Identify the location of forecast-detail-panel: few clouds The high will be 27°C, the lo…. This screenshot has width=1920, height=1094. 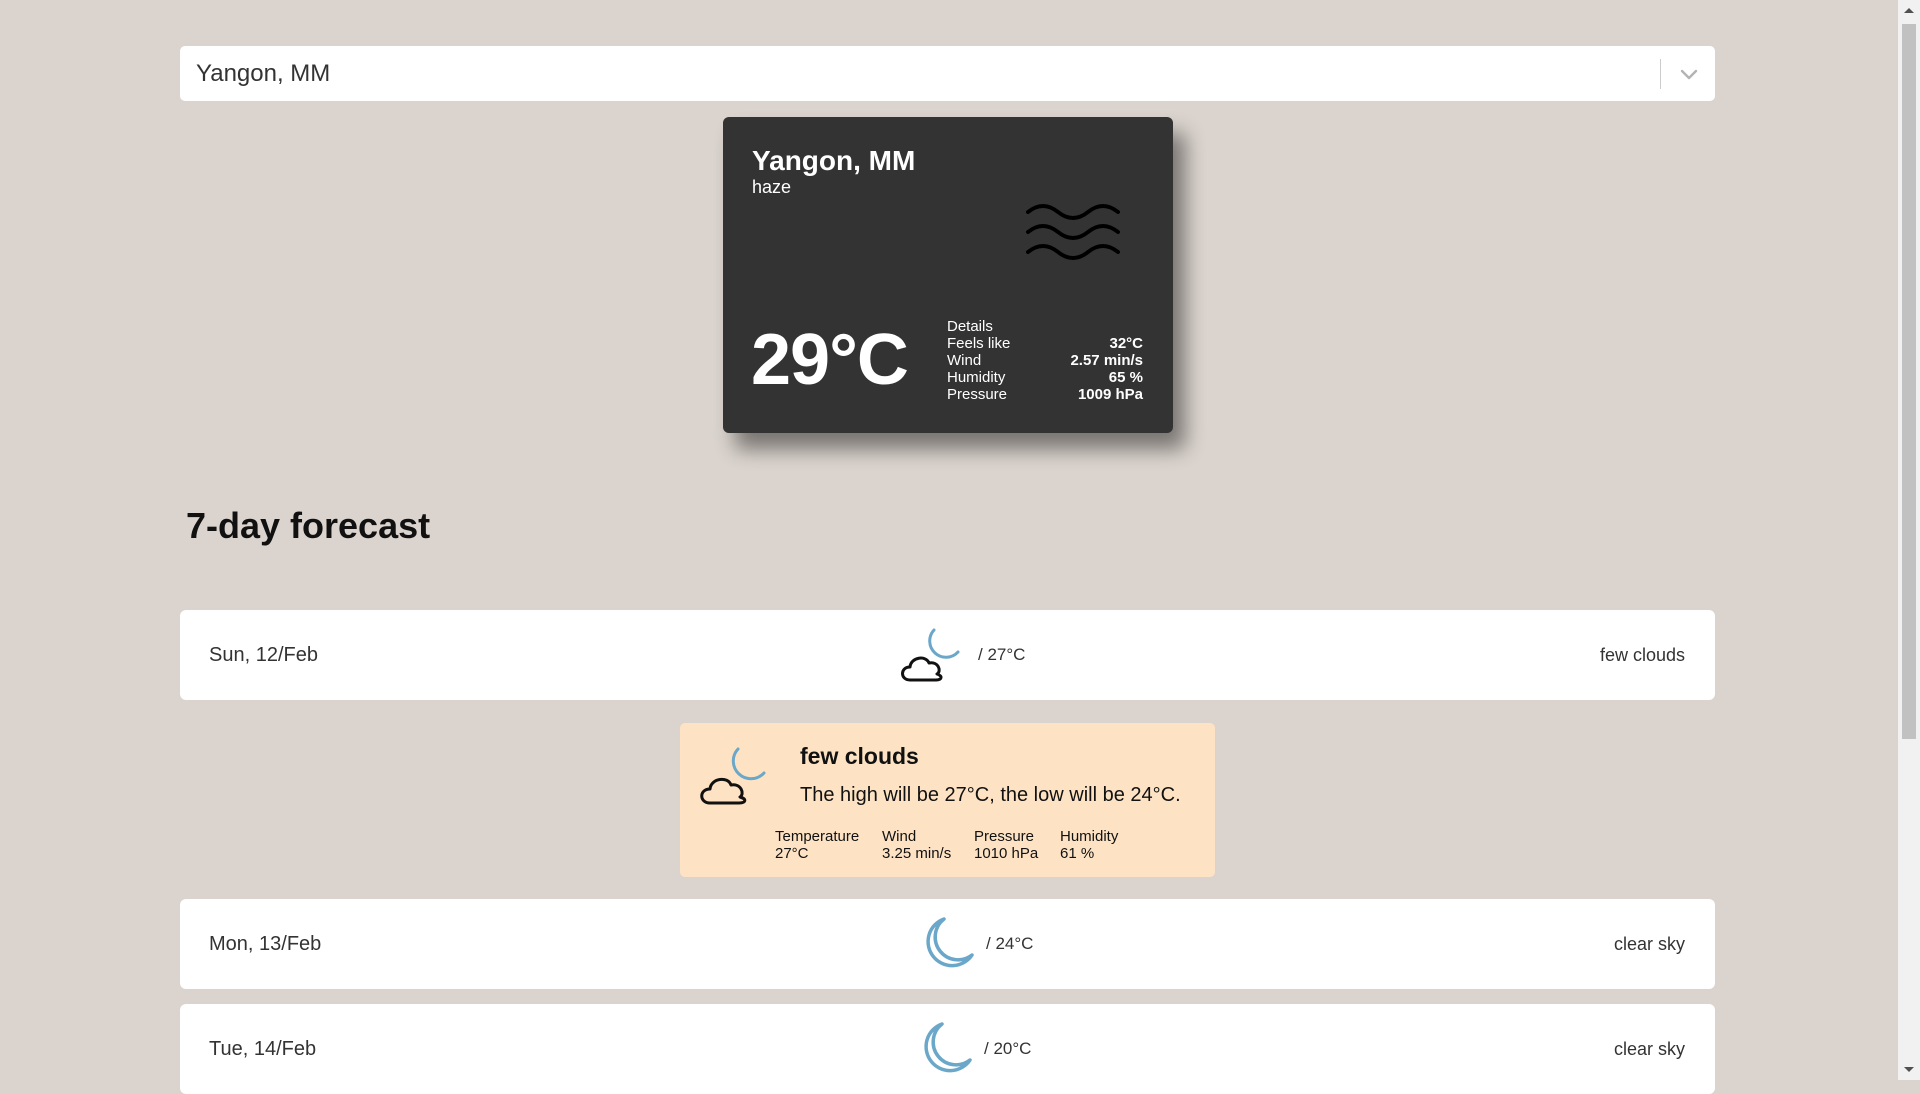
(947, 800).